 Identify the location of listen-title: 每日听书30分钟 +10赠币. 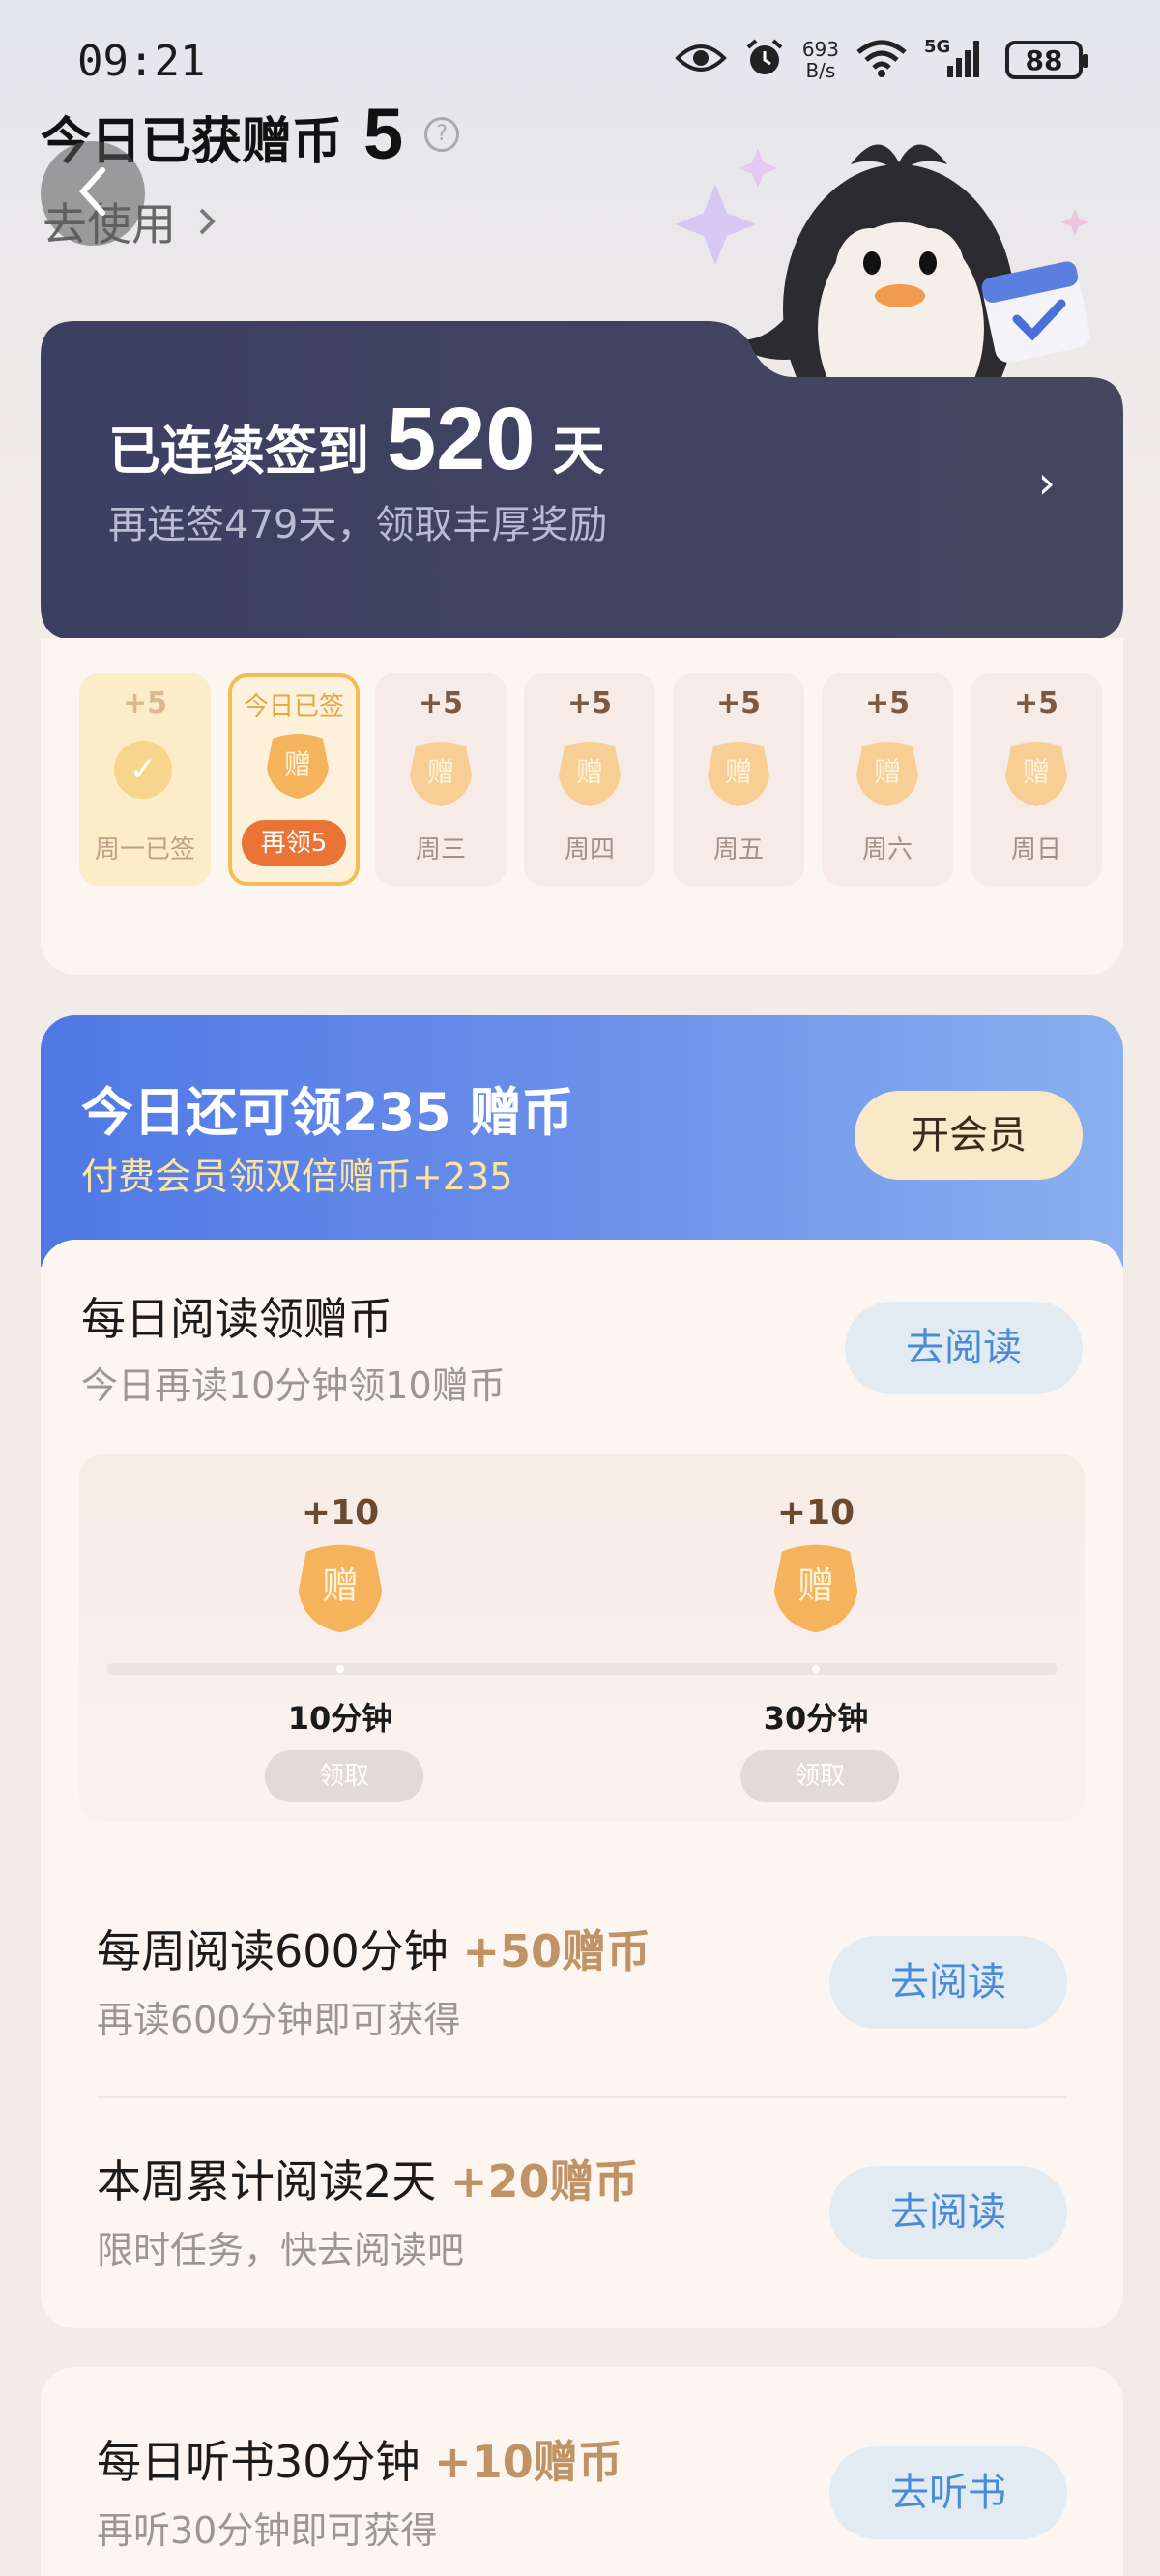
(360, 2459).